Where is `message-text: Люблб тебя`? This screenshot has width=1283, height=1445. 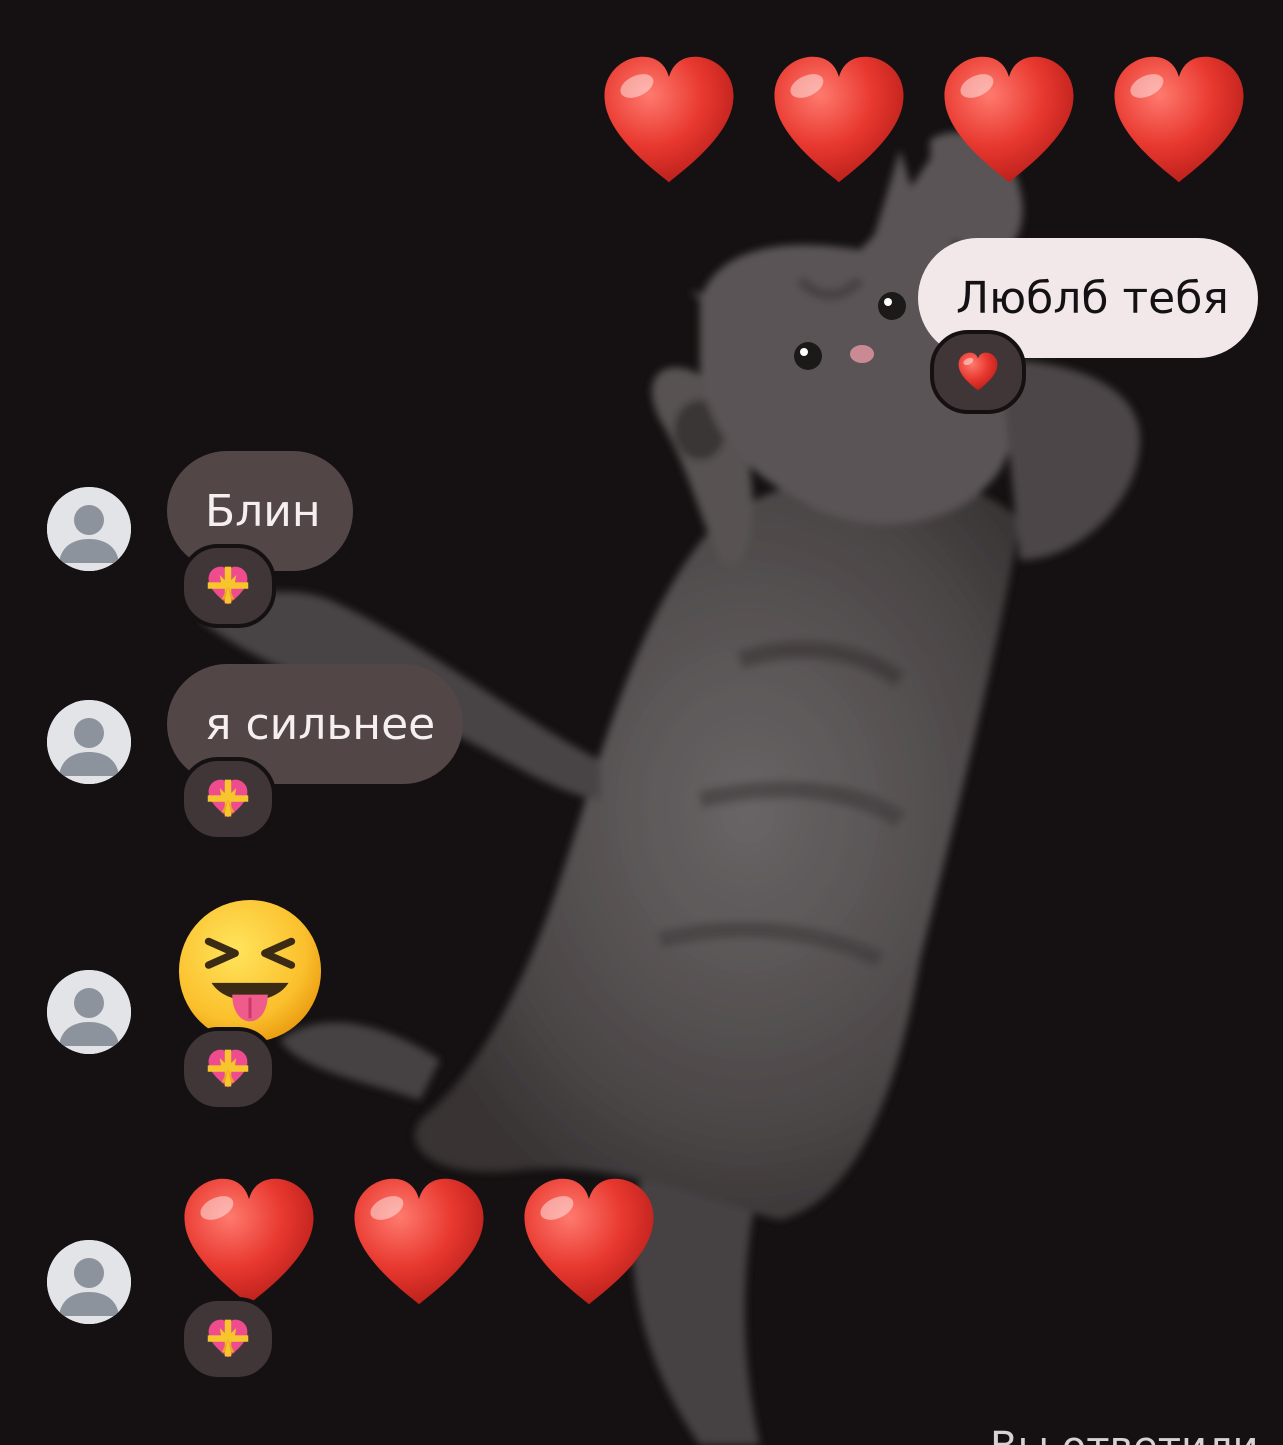
message-text: Люблб тебя is located at coordinates (1092, 298).